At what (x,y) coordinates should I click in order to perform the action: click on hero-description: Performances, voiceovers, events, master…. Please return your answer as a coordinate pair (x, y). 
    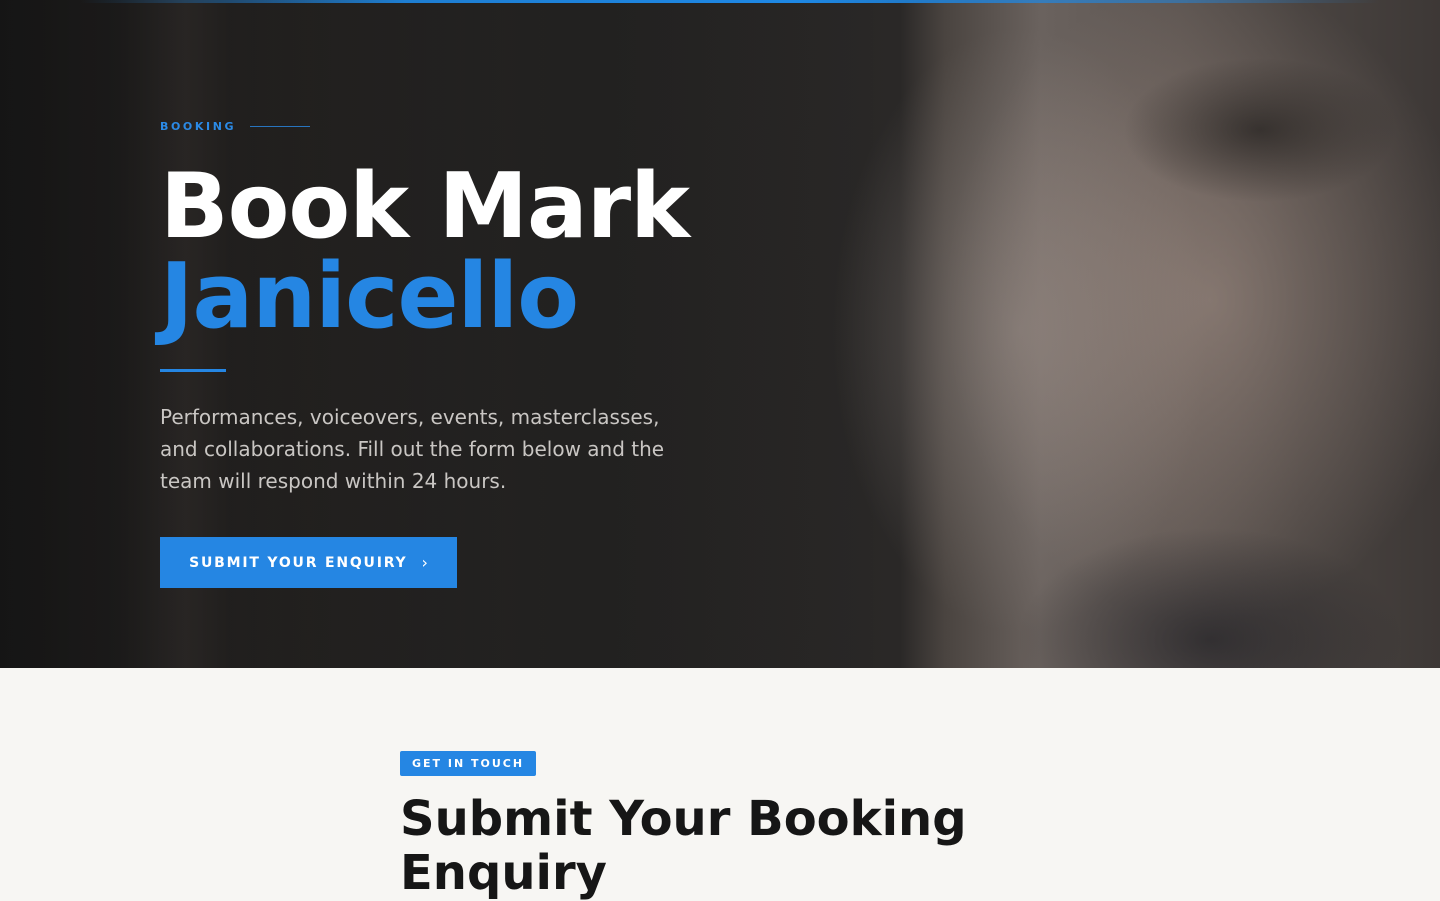
    Looking at the image, I should click on (412, 449).